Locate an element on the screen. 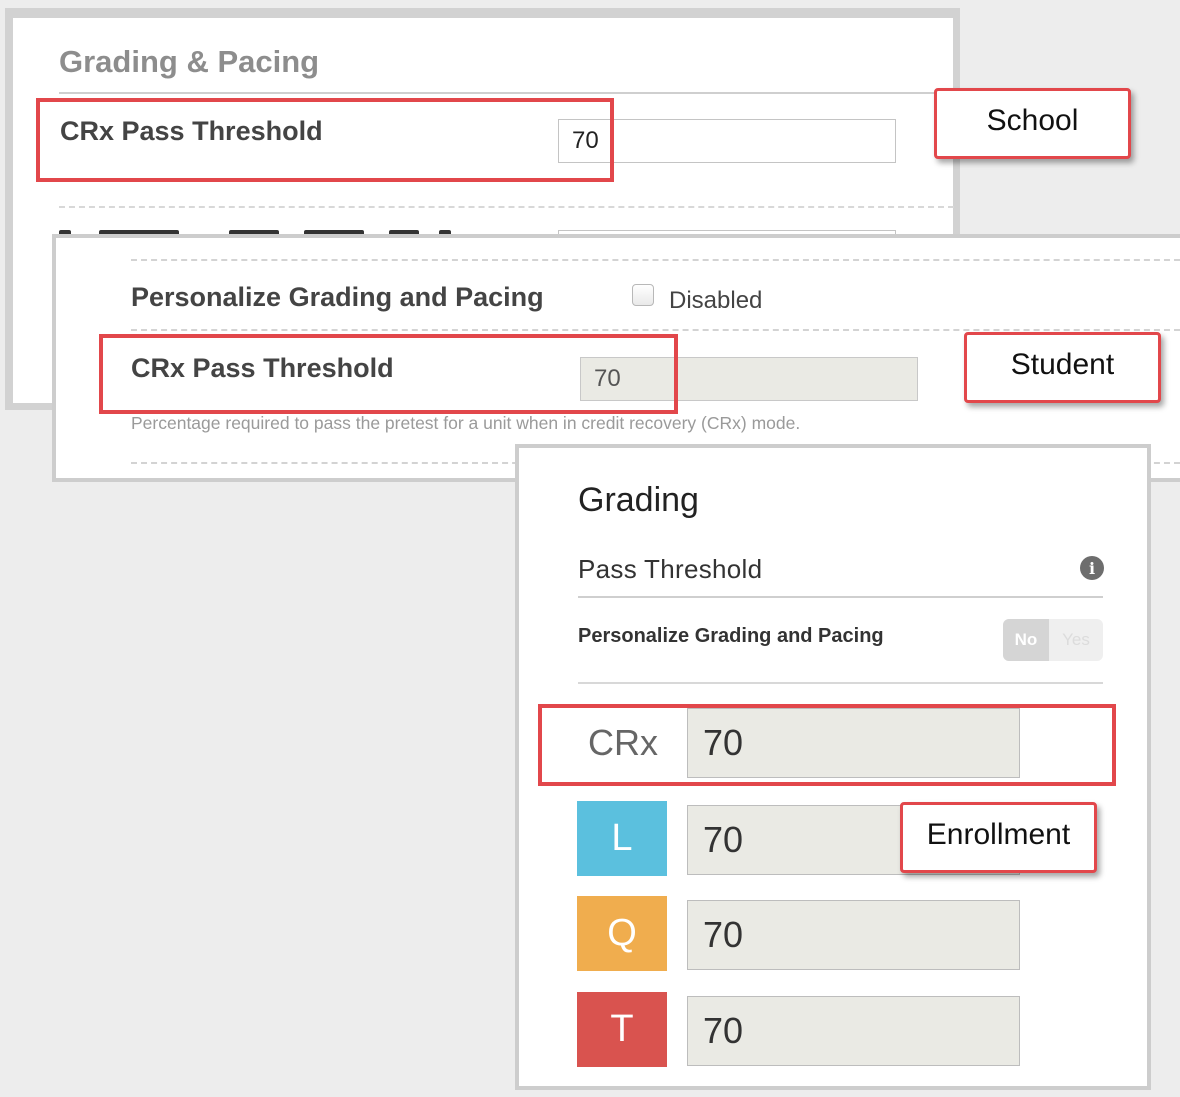 The image size is (1180, 1097). personalize-toggle: No Yes is located at coordinates (1053, 640).